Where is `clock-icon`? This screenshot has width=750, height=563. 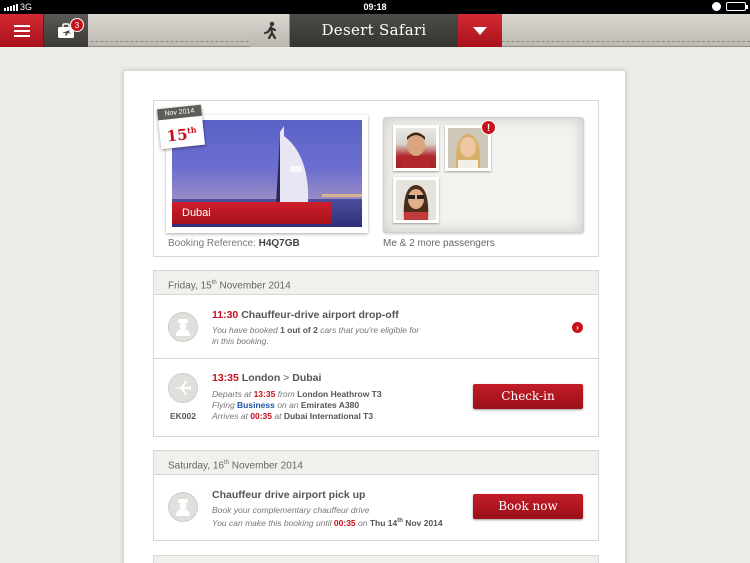
clock-icon is located at coordinates (716, 6).